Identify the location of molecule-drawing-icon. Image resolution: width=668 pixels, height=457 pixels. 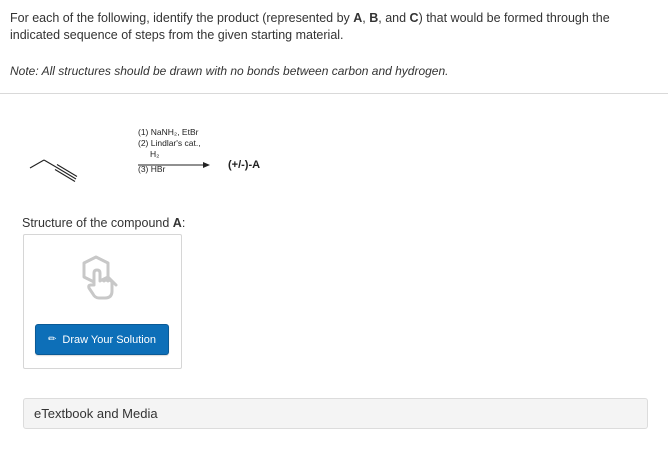
(100, 277).